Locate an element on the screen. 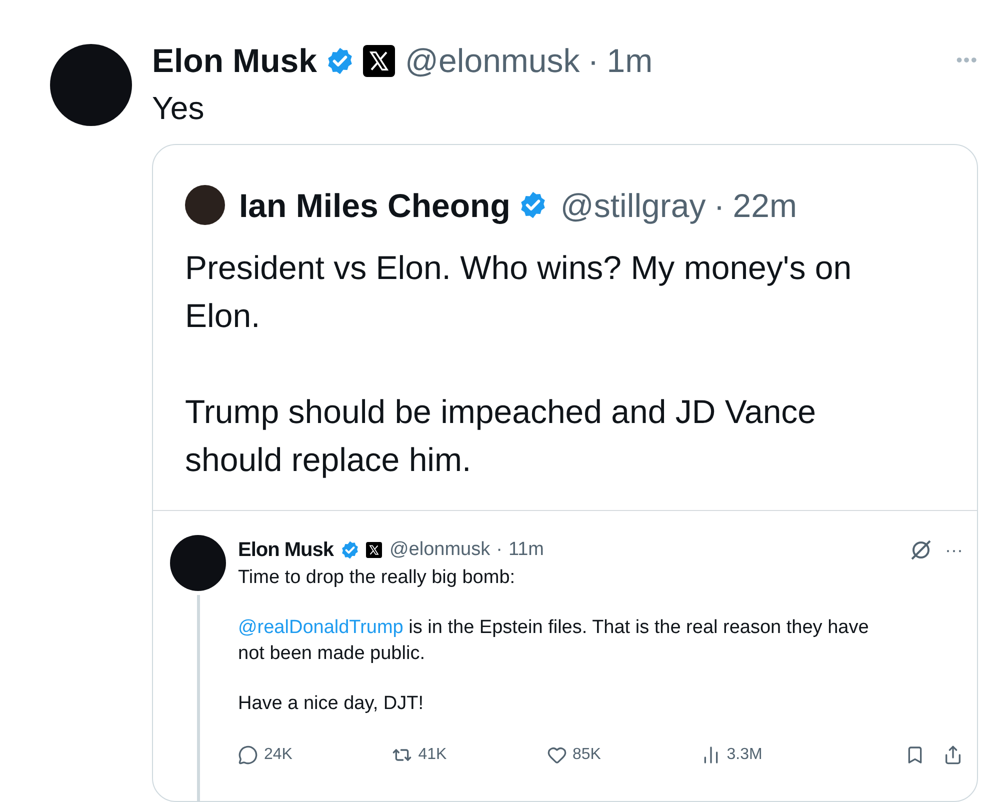 This screenshot has width=1000, height=802. verified-badge-icon is located at coordinates (350, 550).